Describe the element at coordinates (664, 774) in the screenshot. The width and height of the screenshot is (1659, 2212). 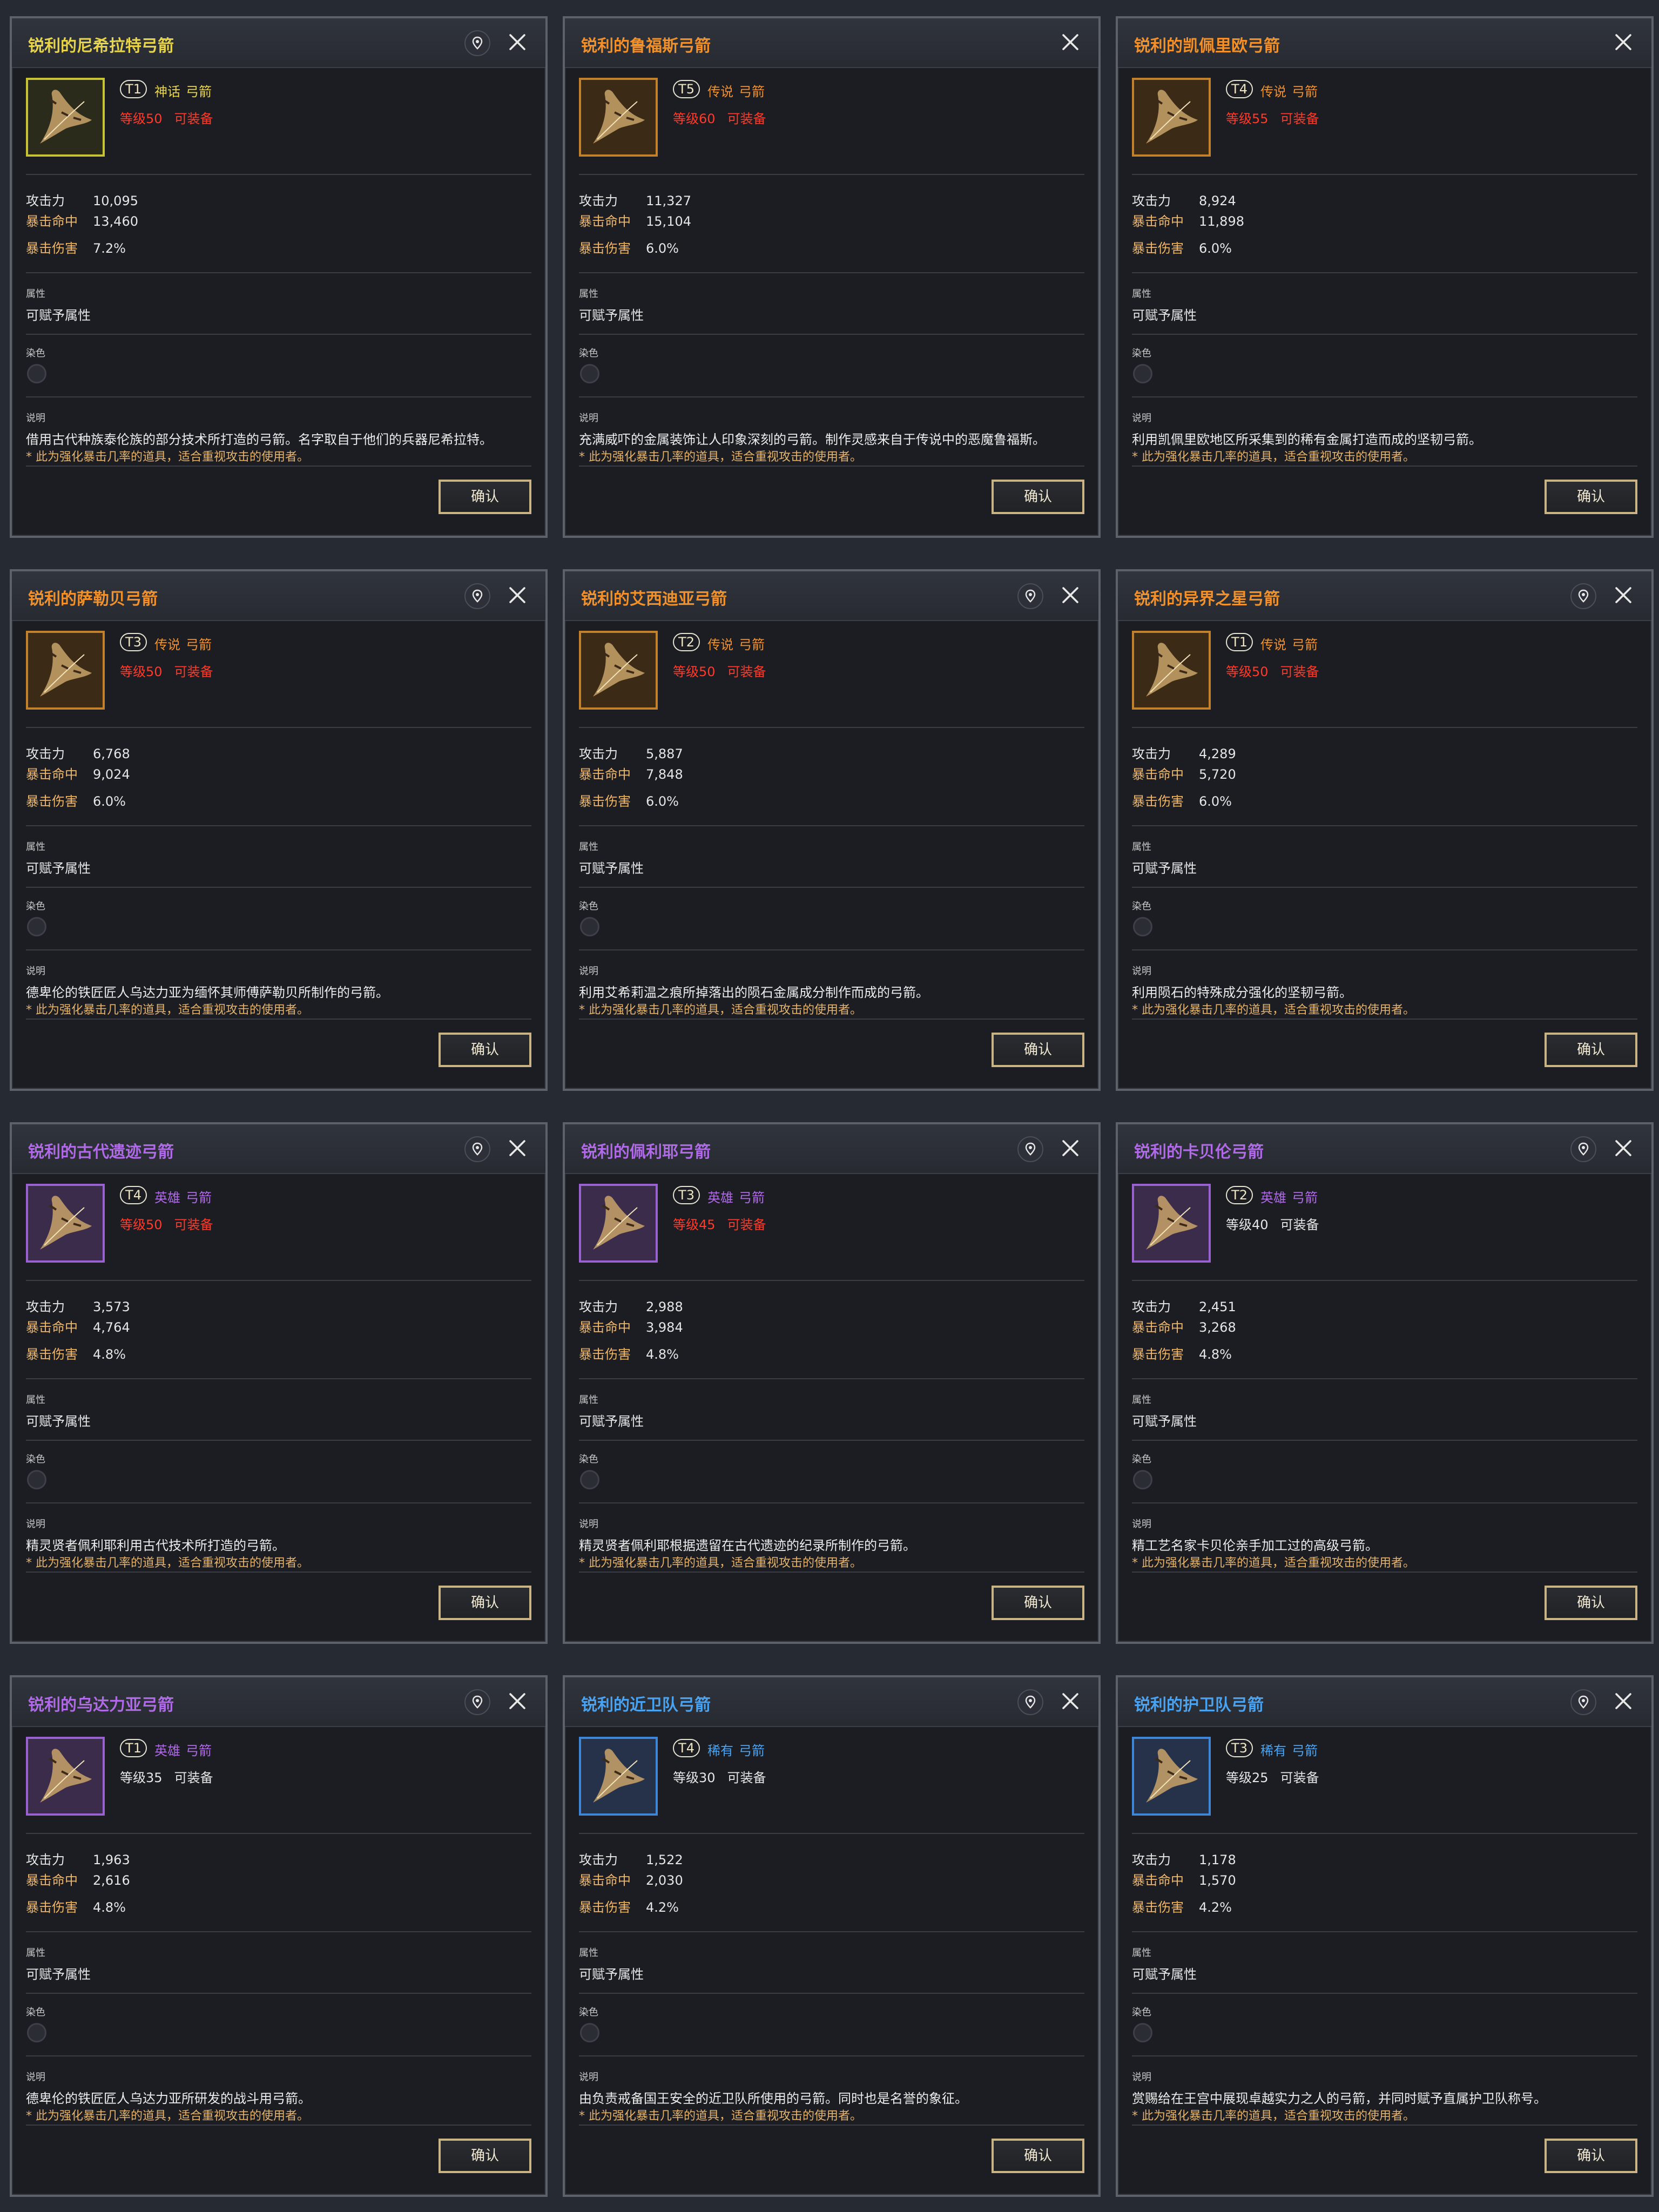
I see `crit-hit-value: 7,848` at that location.